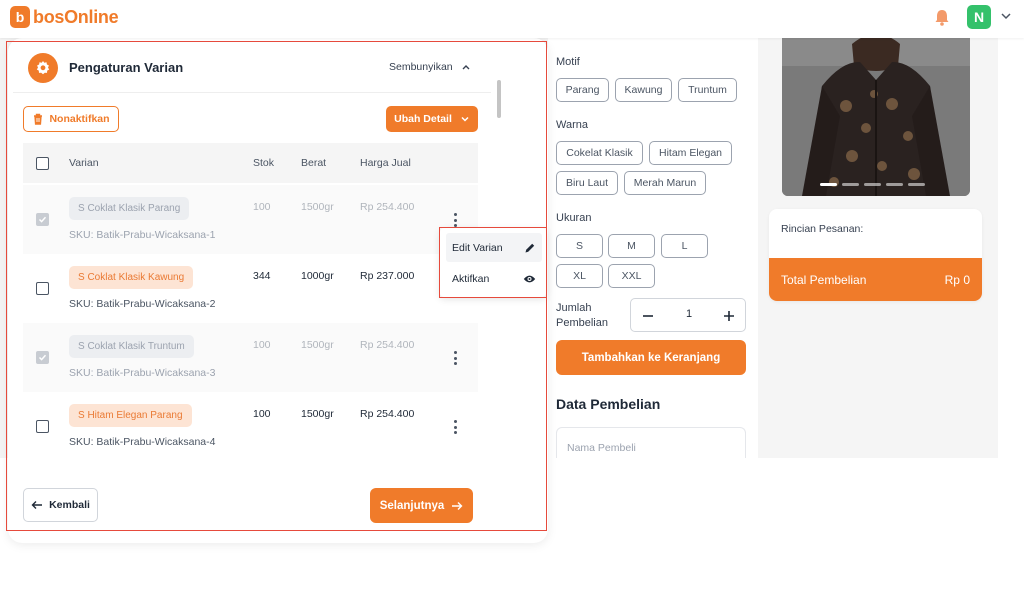 The image size is (1024, 599). Describe the element at coordinates (317, 276) in the screenshot. I see `variant-weight: 1000gr` at that location.